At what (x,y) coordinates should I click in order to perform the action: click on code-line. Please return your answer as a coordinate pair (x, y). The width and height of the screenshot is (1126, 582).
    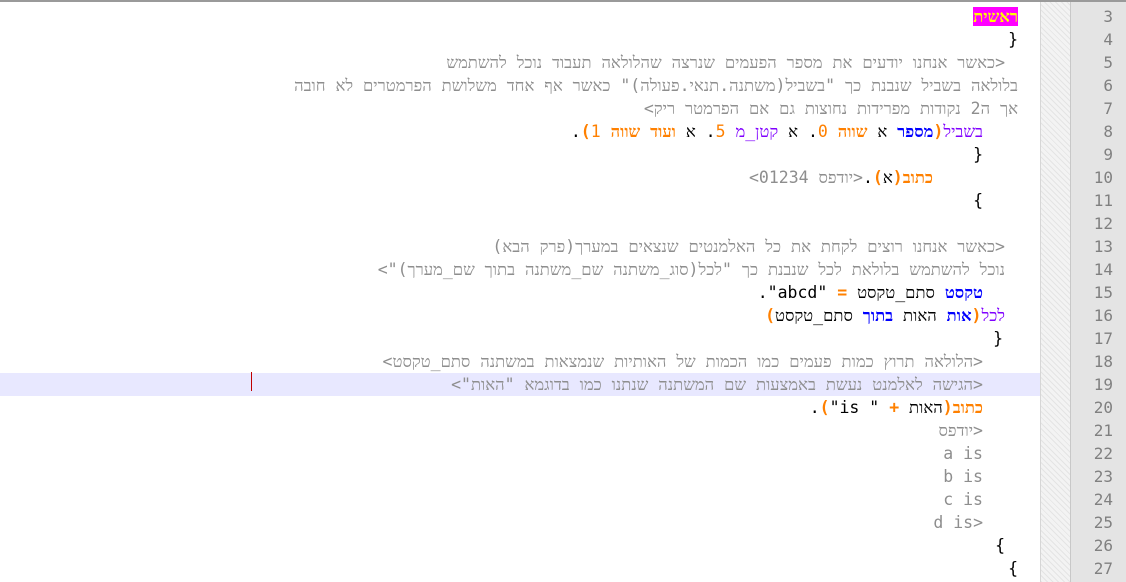
    Looking at the image, I should click on (520, 223).